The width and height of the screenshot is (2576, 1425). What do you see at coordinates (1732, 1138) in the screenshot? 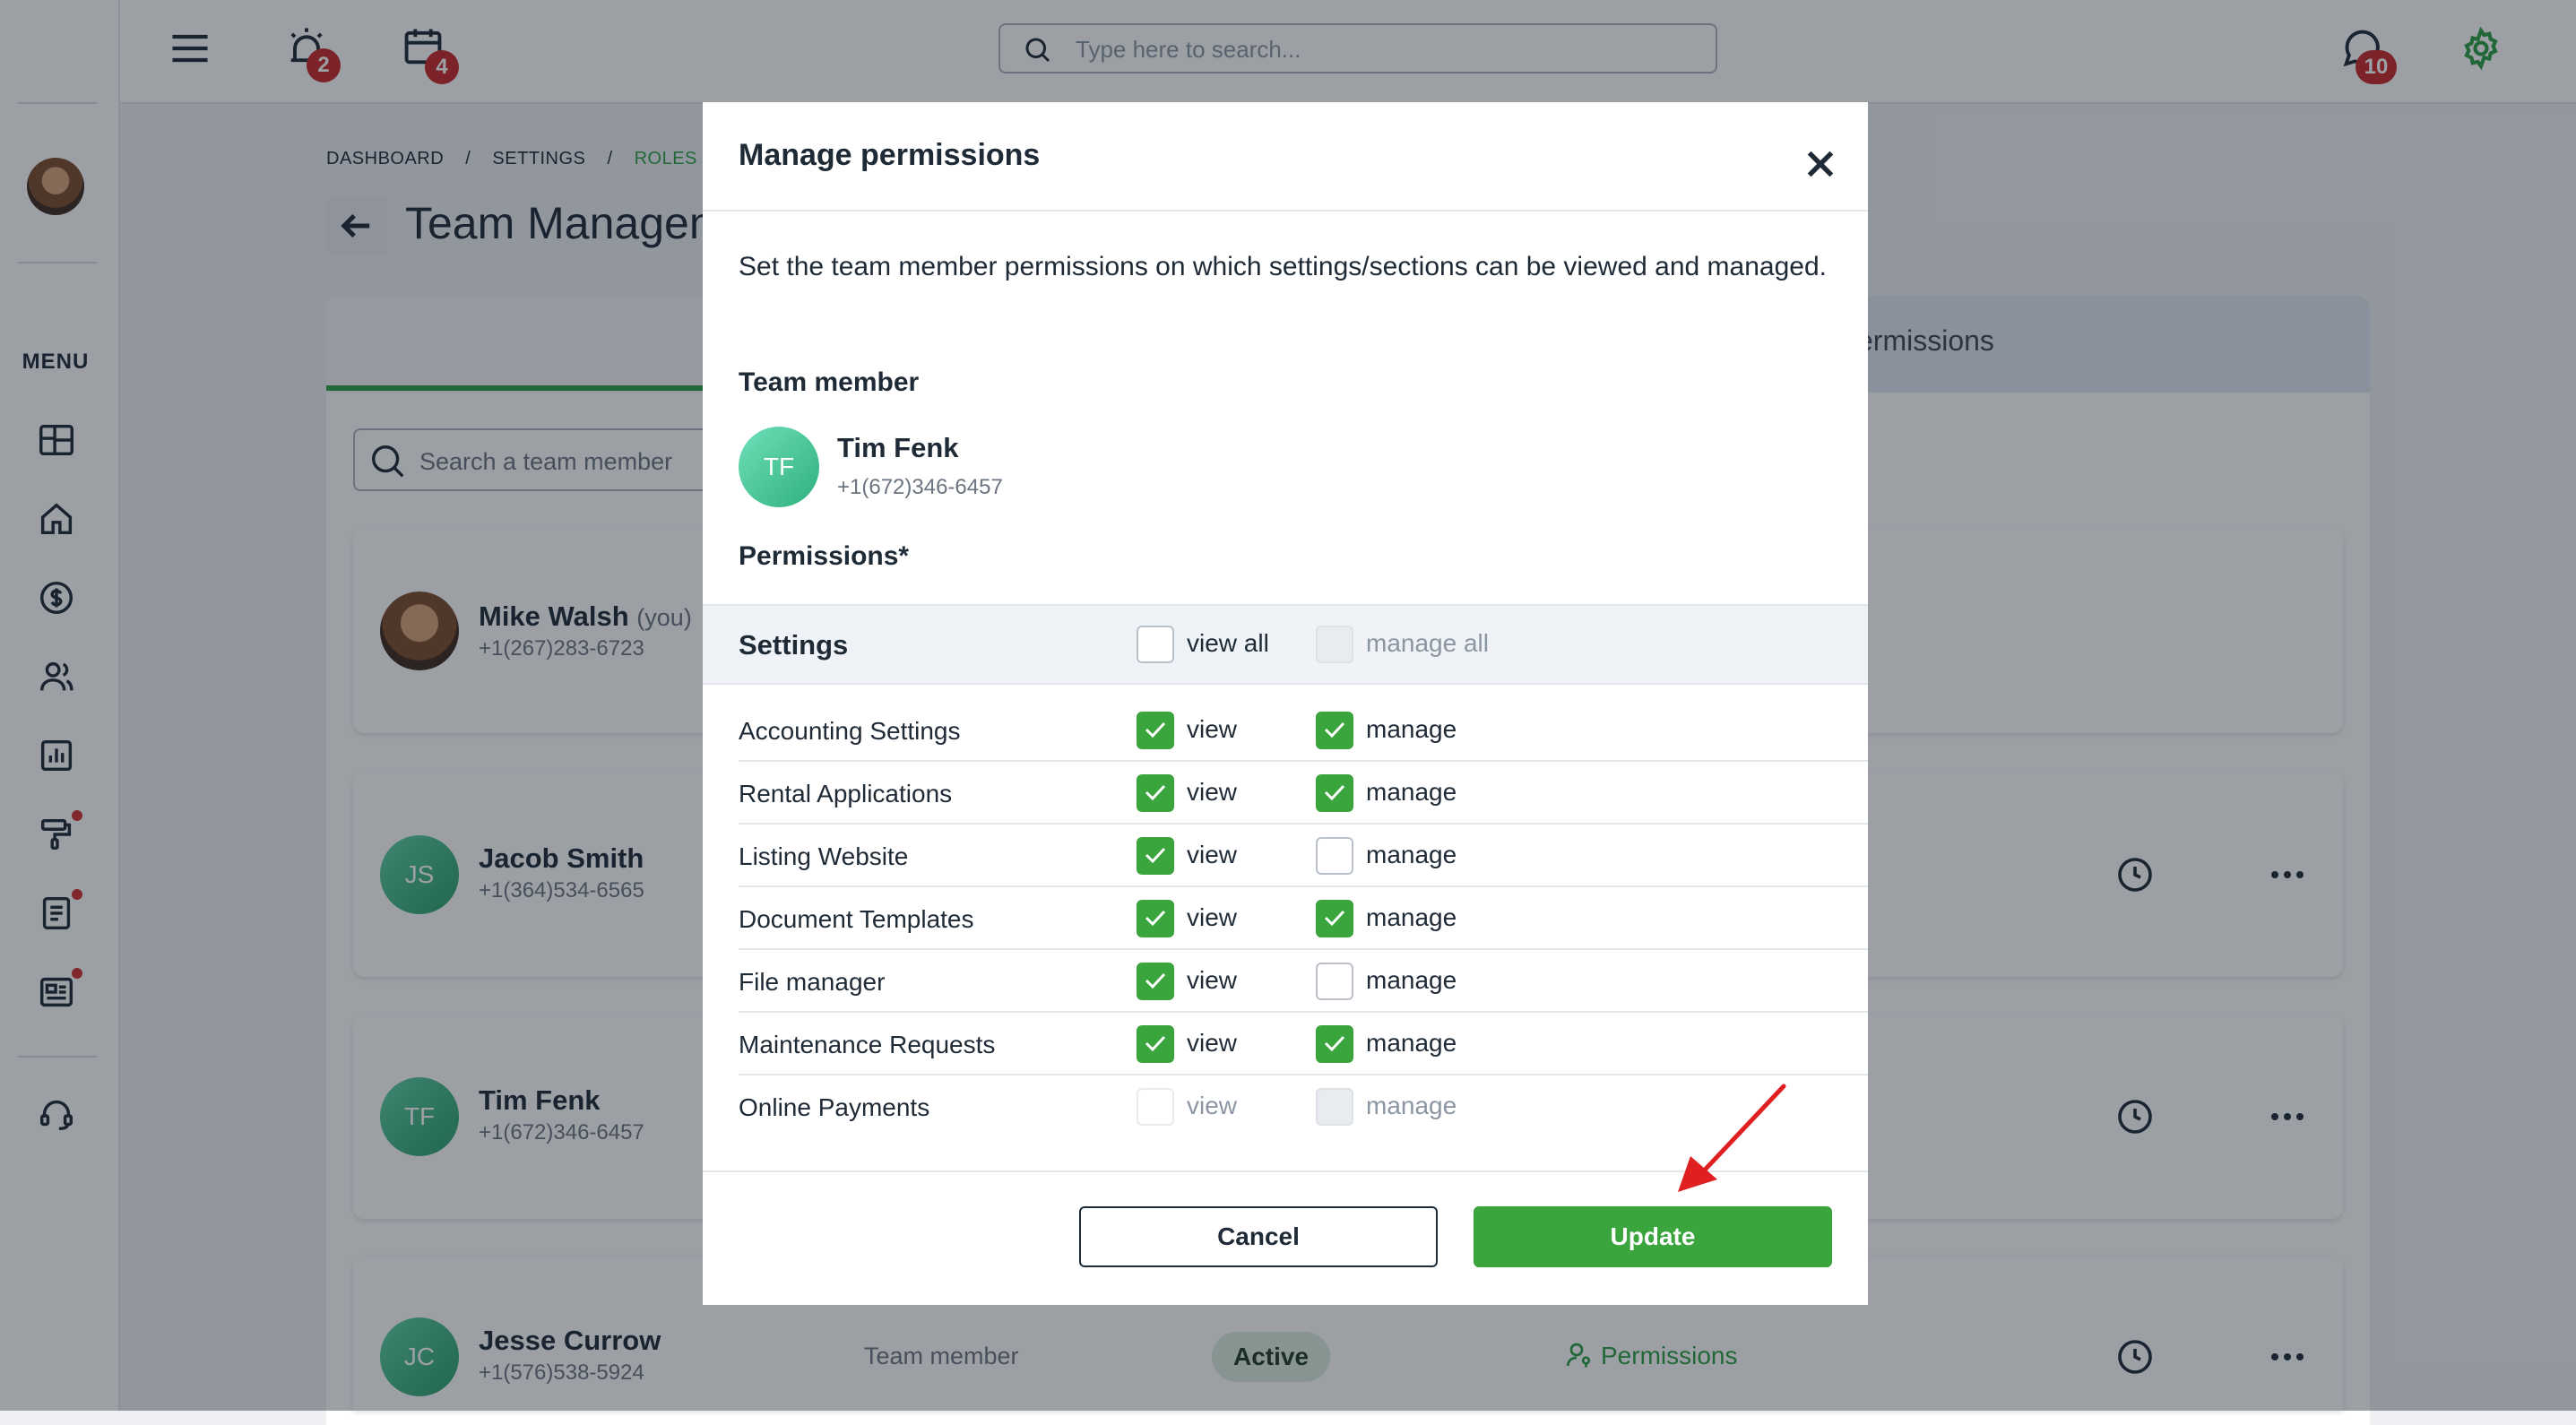
I see `annotation-arrow-icon` at bounding box center [1732, 1138].